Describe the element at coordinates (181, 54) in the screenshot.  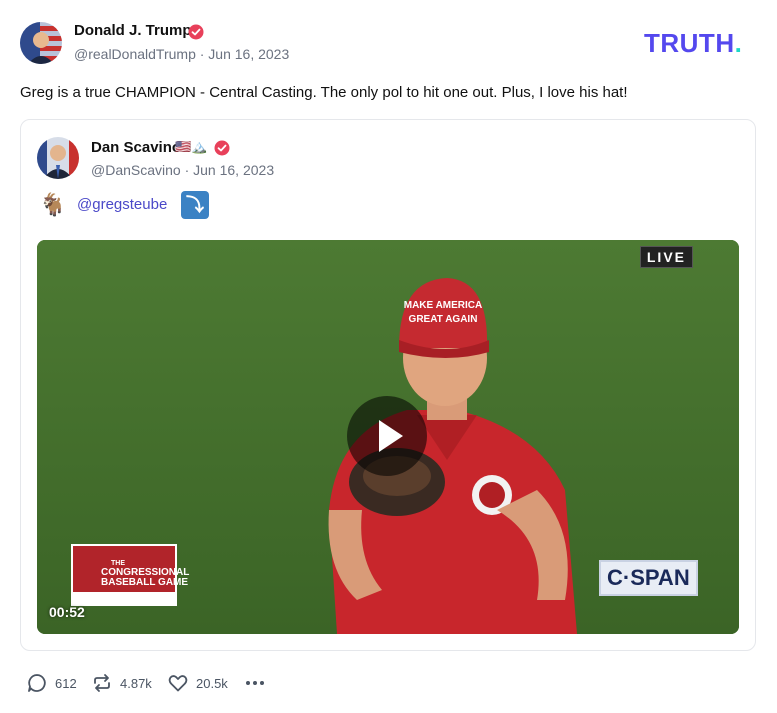
I see `author-handle-date: @realDonaldTrump · Jun 16, 2023` at that location.